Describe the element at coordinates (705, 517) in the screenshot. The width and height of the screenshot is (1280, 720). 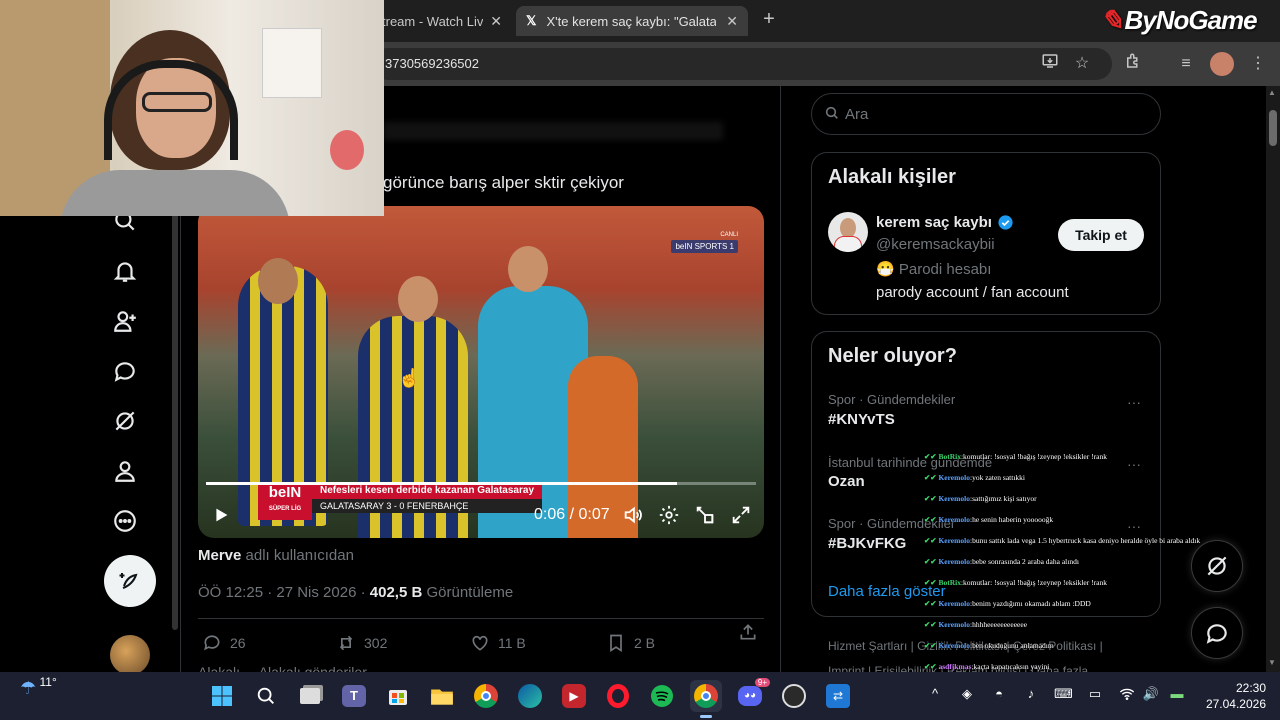
I see `picture-in-picture-icon` at that location.